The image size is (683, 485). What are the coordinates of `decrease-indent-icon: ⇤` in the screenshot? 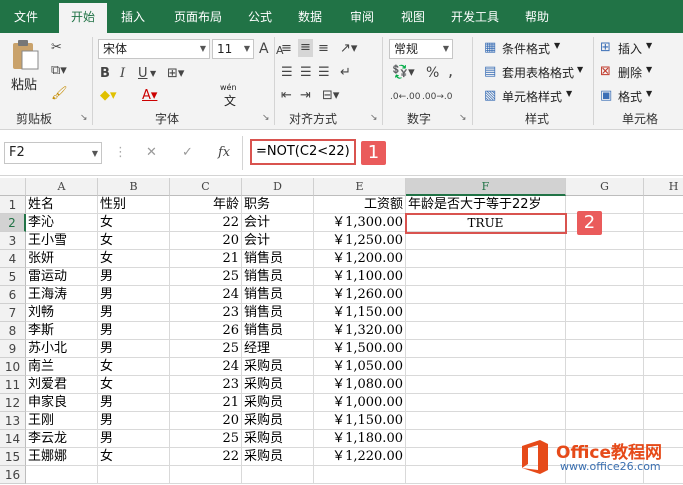 It's located at (286, 96).